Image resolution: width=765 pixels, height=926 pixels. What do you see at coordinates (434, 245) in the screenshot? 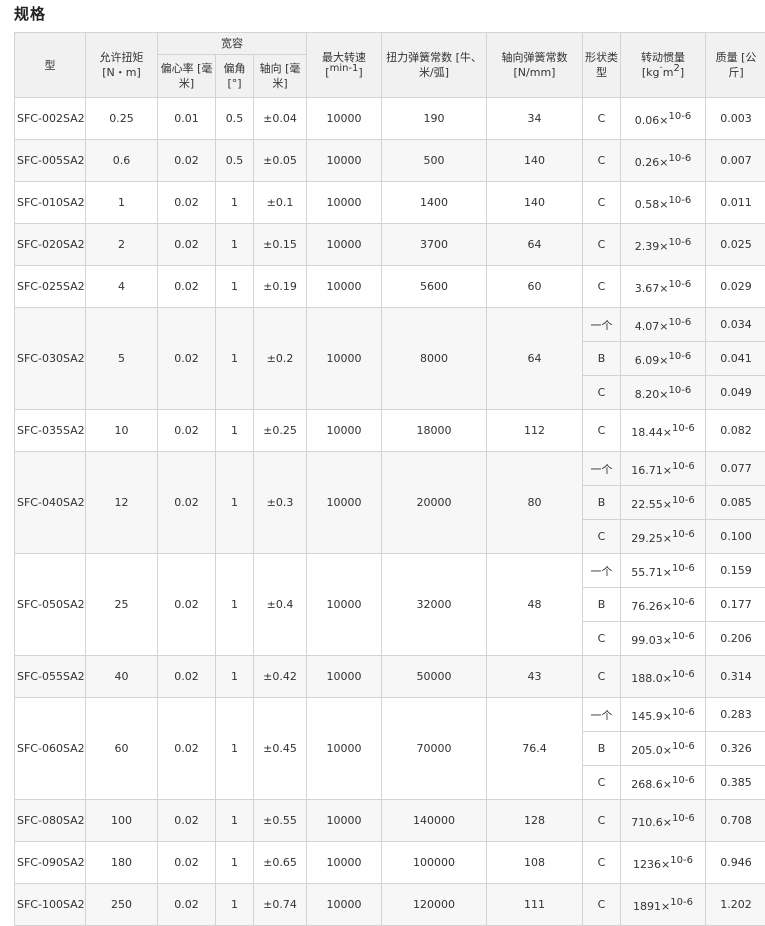
I see `torsion-spring-cell: 3700` at bounding box center [434, 245].